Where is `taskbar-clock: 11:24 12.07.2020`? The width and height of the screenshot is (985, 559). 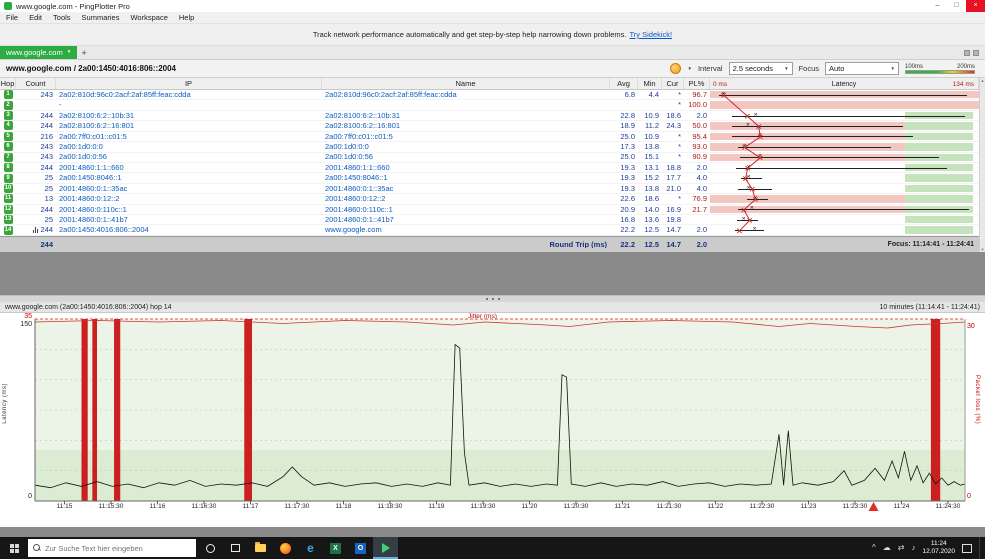 taskbar-clock: 11:24 12.07.2020 is located at coordinates (938, 548).